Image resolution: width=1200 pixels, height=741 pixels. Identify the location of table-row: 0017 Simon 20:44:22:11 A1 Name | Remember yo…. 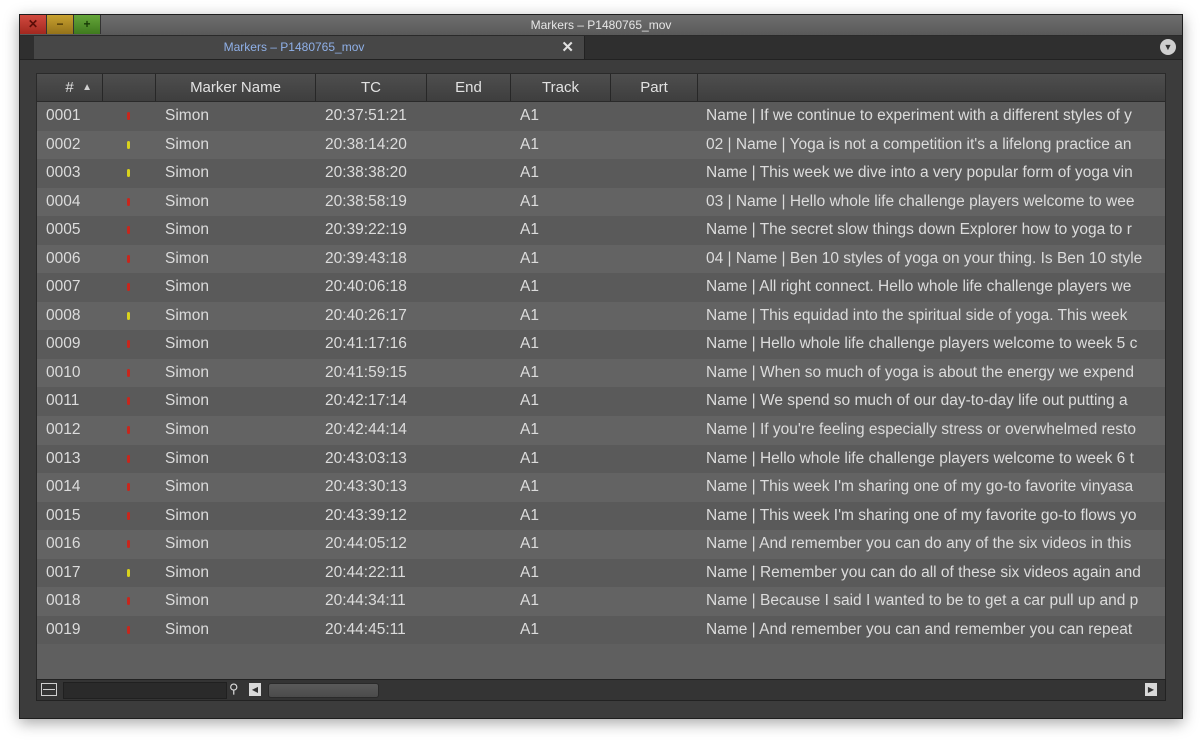
(601, 573).